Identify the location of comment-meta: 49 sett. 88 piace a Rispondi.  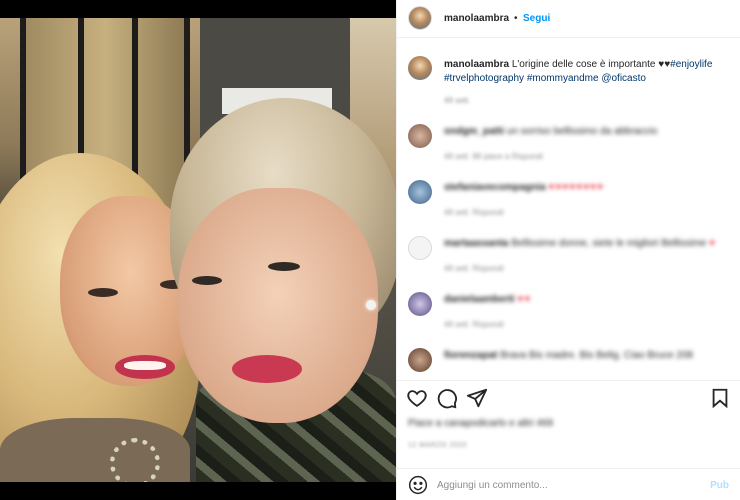
(493, 156).